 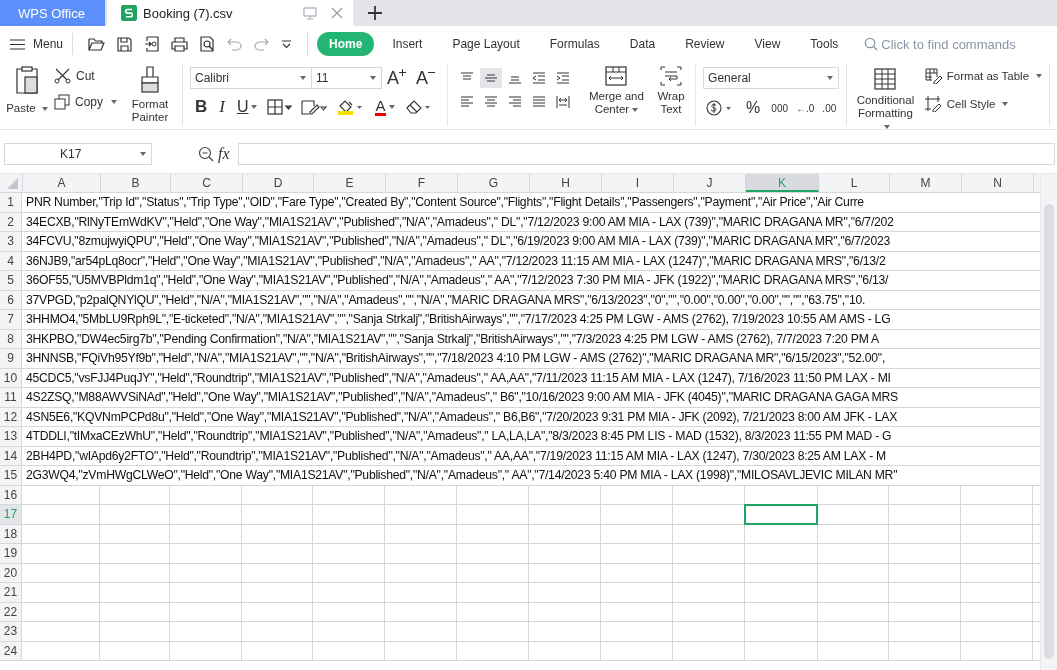 What do you see at coordinates (456, 455) in the screenshot?
I see `table-cell: 2BH4PD,"wIApd6y2FTO","Held","Roundtrip","MIA1S21AV","Published","N/A","Amadeus"," AA,AA","7/19/2023 11:15 AM MIA - LAX (1247), 7/30/2023 8:25 AM LAX - M` at bounding box center [456, 455].